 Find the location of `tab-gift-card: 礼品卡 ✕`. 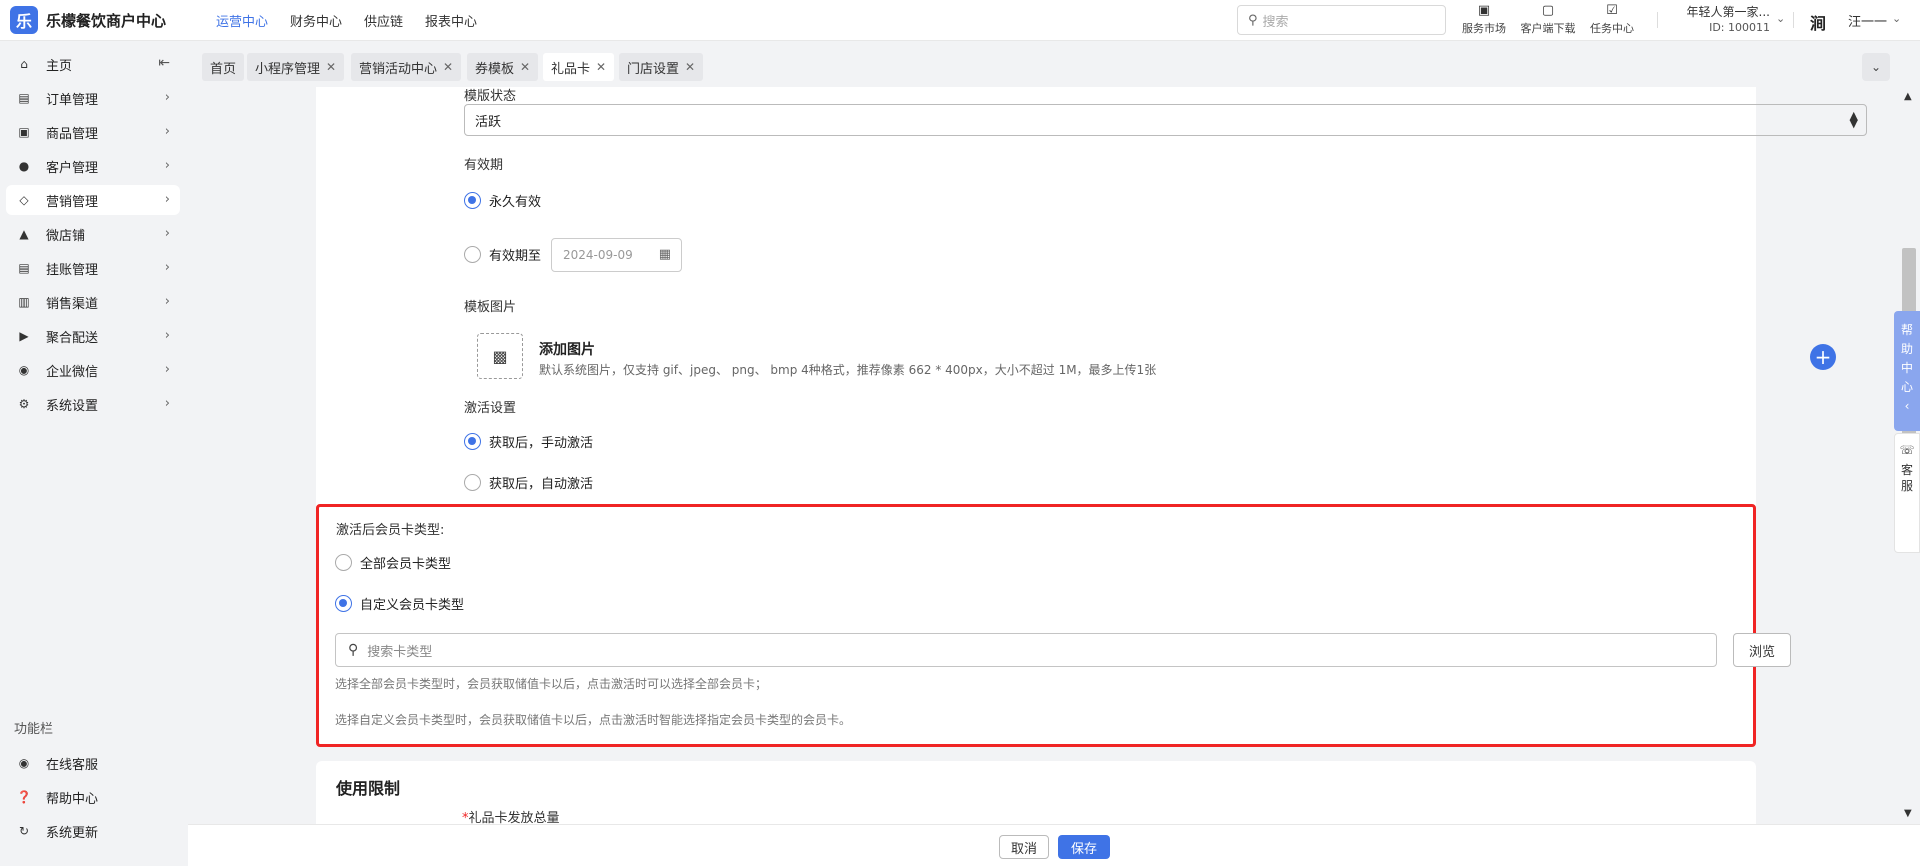

tab-gift-card: 礼品卡 ✕ is located at coordinates (579, 67).